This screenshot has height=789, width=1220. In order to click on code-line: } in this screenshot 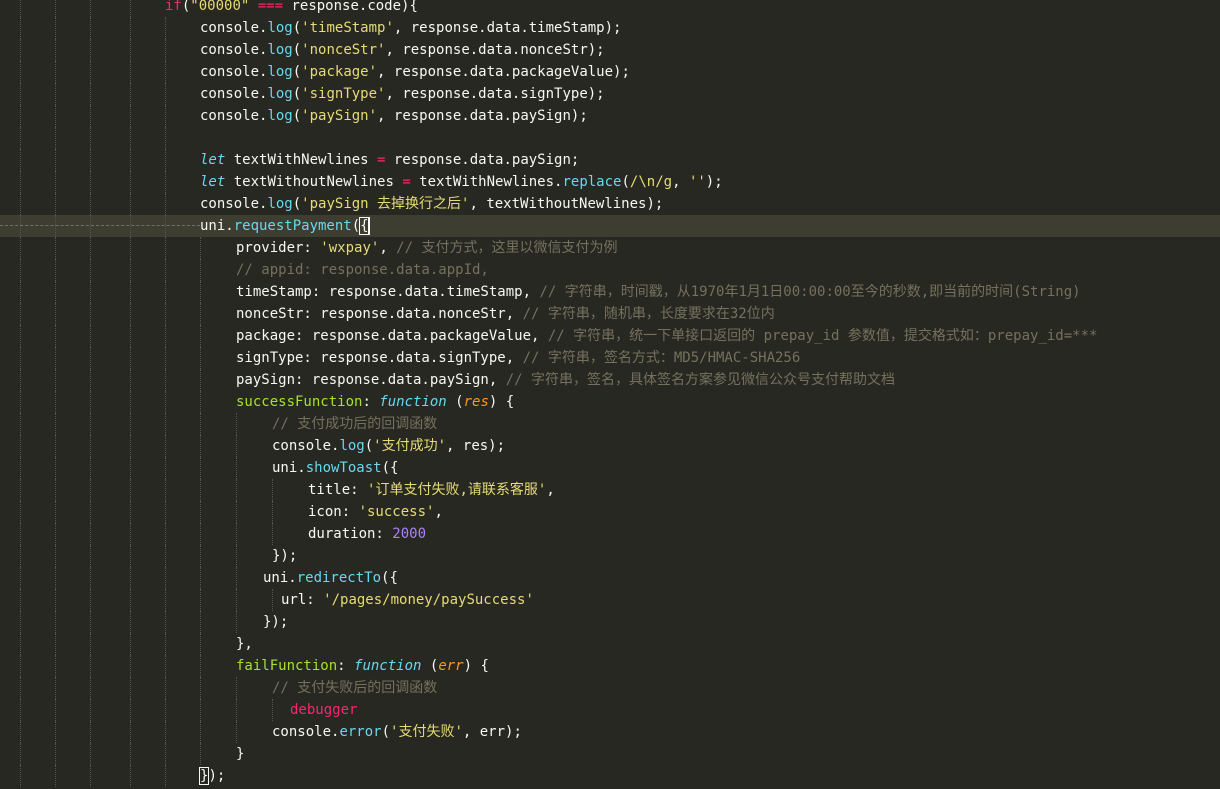, I will do `click(610, 754)`.